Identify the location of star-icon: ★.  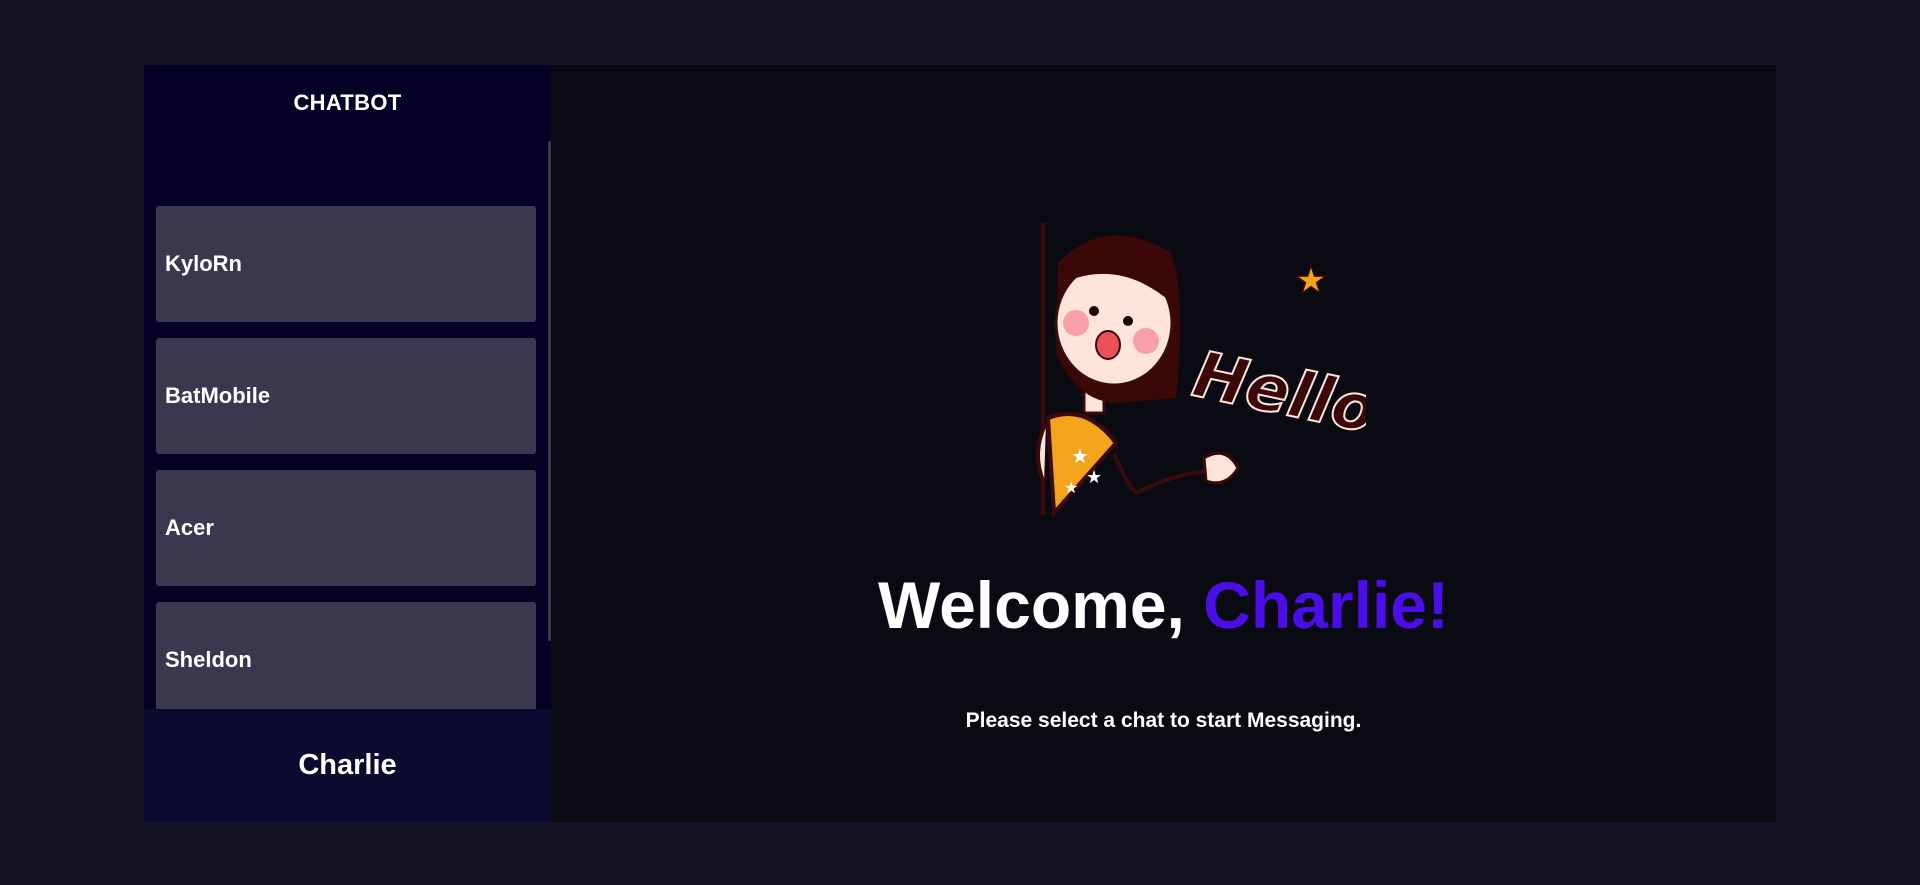
(1311, 280).